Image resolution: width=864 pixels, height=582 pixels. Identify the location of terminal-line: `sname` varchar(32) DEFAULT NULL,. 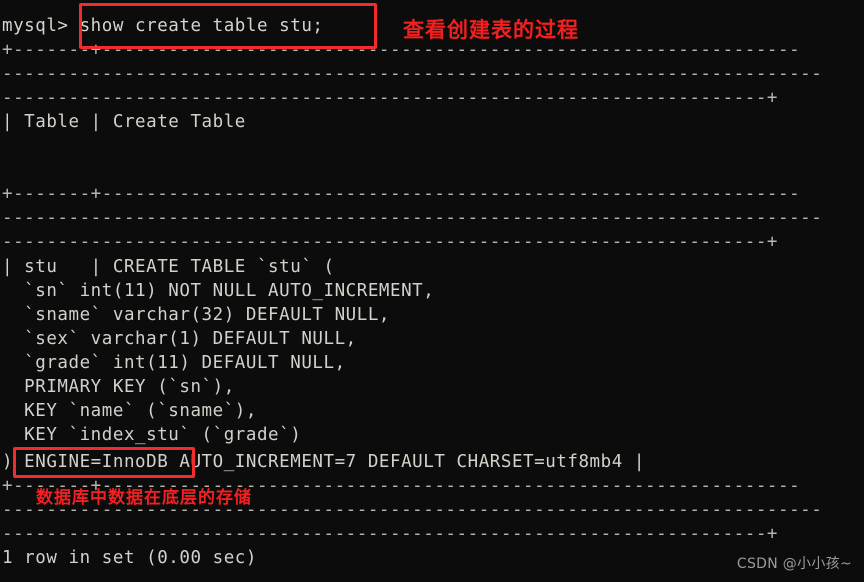
(196, 315).